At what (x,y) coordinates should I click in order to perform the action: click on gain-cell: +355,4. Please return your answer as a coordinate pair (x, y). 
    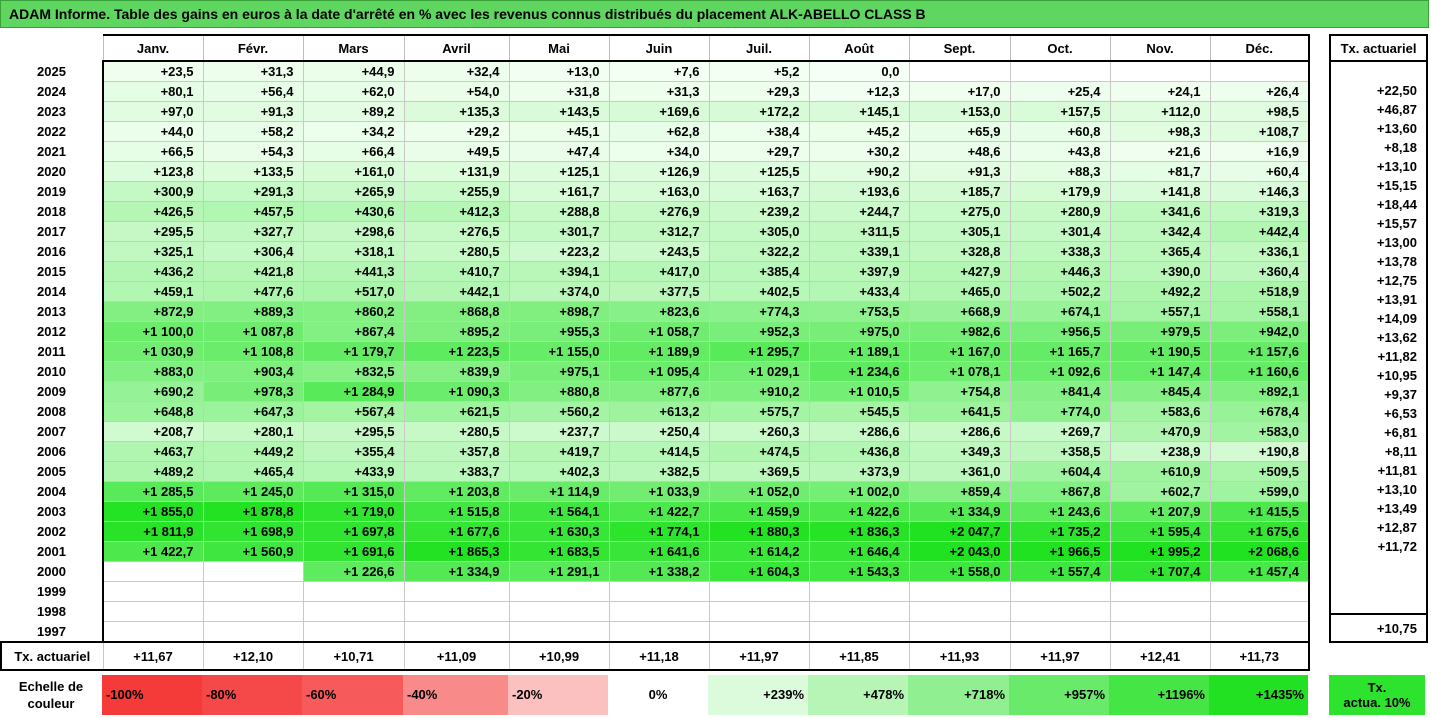
    Looking at the image, I should click on (353, 451).